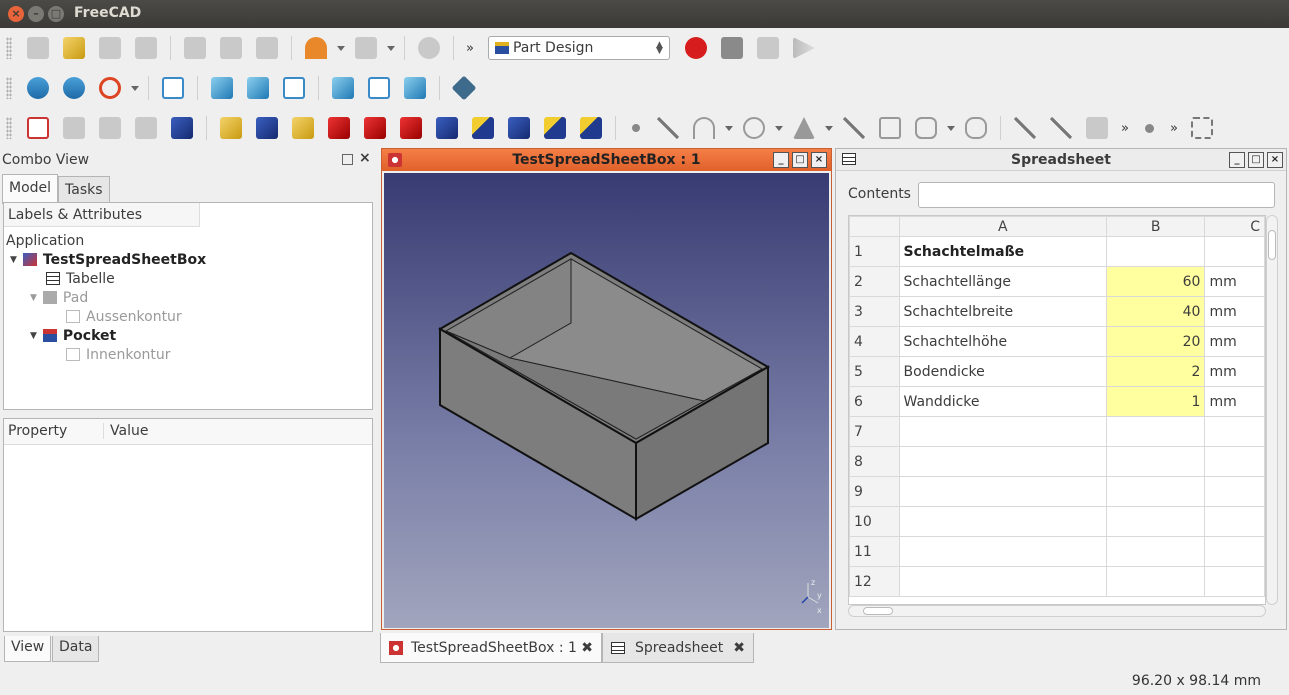 This screenshot has width=1289, height=695. What do you see at coordinates (341, 48) in the screenshot?
I see `undo-dropdown-icon` at bounding box center [341, 48].